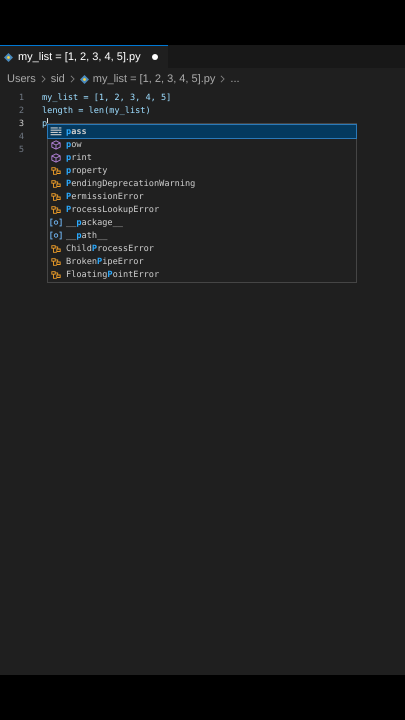 This screenshot has width=405, height=720. Describe the element at coordinates (113, 275) in the screenshot. I see `suggestion-label: FloatingPointError` at that location.